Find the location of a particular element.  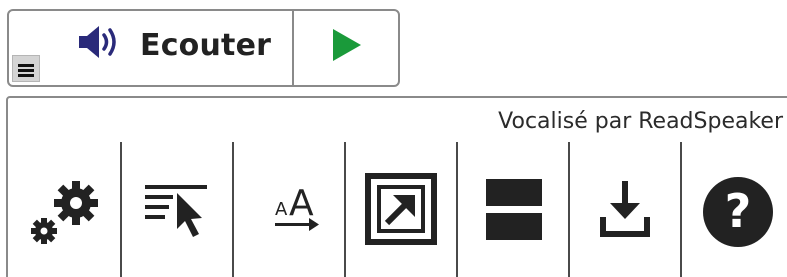

speaker-icon is located at coordinates (100, 44).